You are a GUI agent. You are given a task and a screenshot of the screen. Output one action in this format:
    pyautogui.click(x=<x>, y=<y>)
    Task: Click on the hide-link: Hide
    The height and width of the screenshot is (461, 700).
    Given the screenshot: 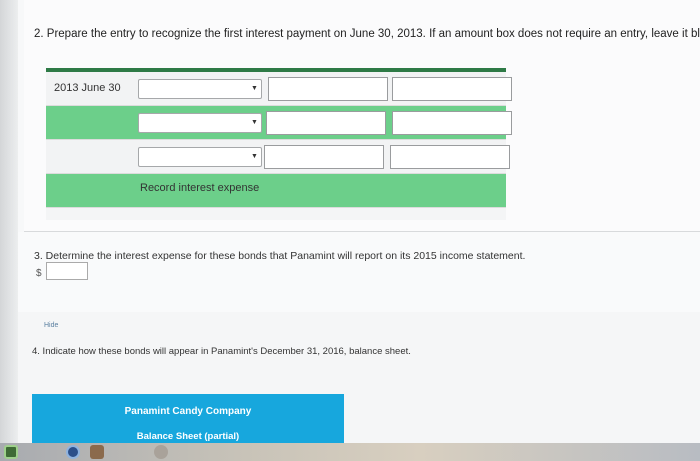 What is the action you would take?
    pyautogui.click(x=51, y=325)
    